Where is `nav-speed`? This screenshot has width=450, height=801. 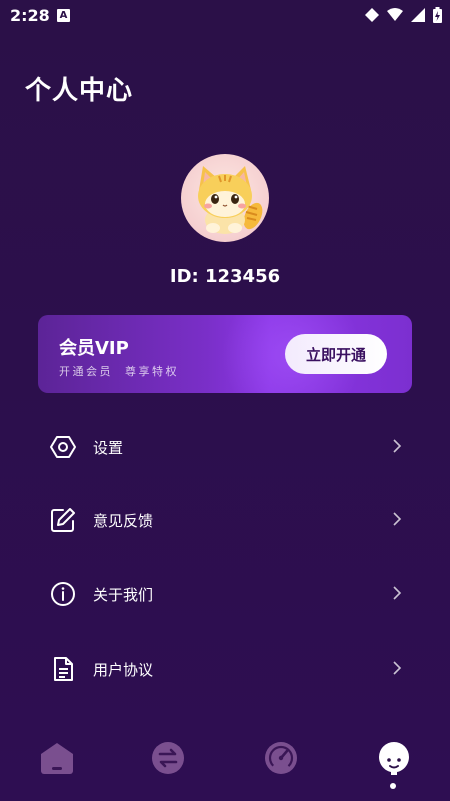
nav-speed is located at coordinates (281, 758).